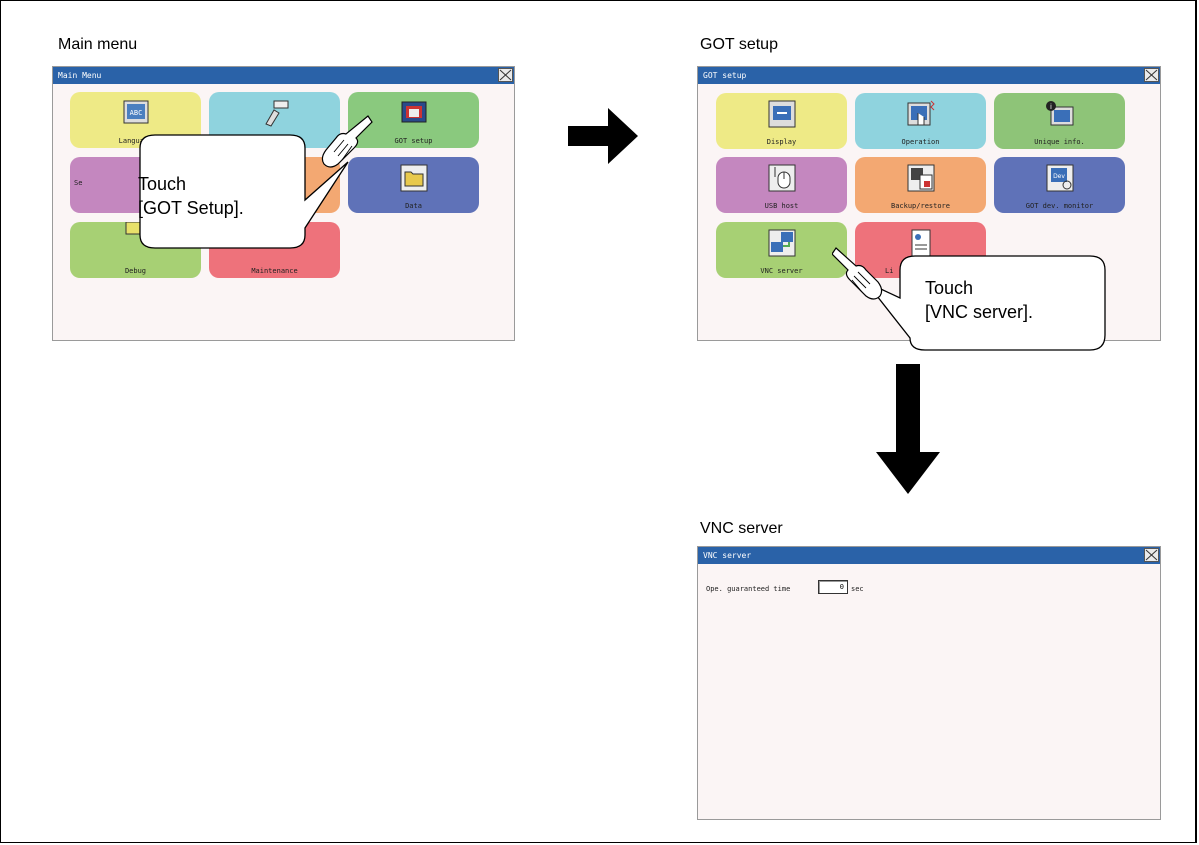 This screenshot has height=845, width=1199. What do you see at coordinates (781, 243) in the screenshot?
I see `vnc-icon` at bounding box center [781, 243].